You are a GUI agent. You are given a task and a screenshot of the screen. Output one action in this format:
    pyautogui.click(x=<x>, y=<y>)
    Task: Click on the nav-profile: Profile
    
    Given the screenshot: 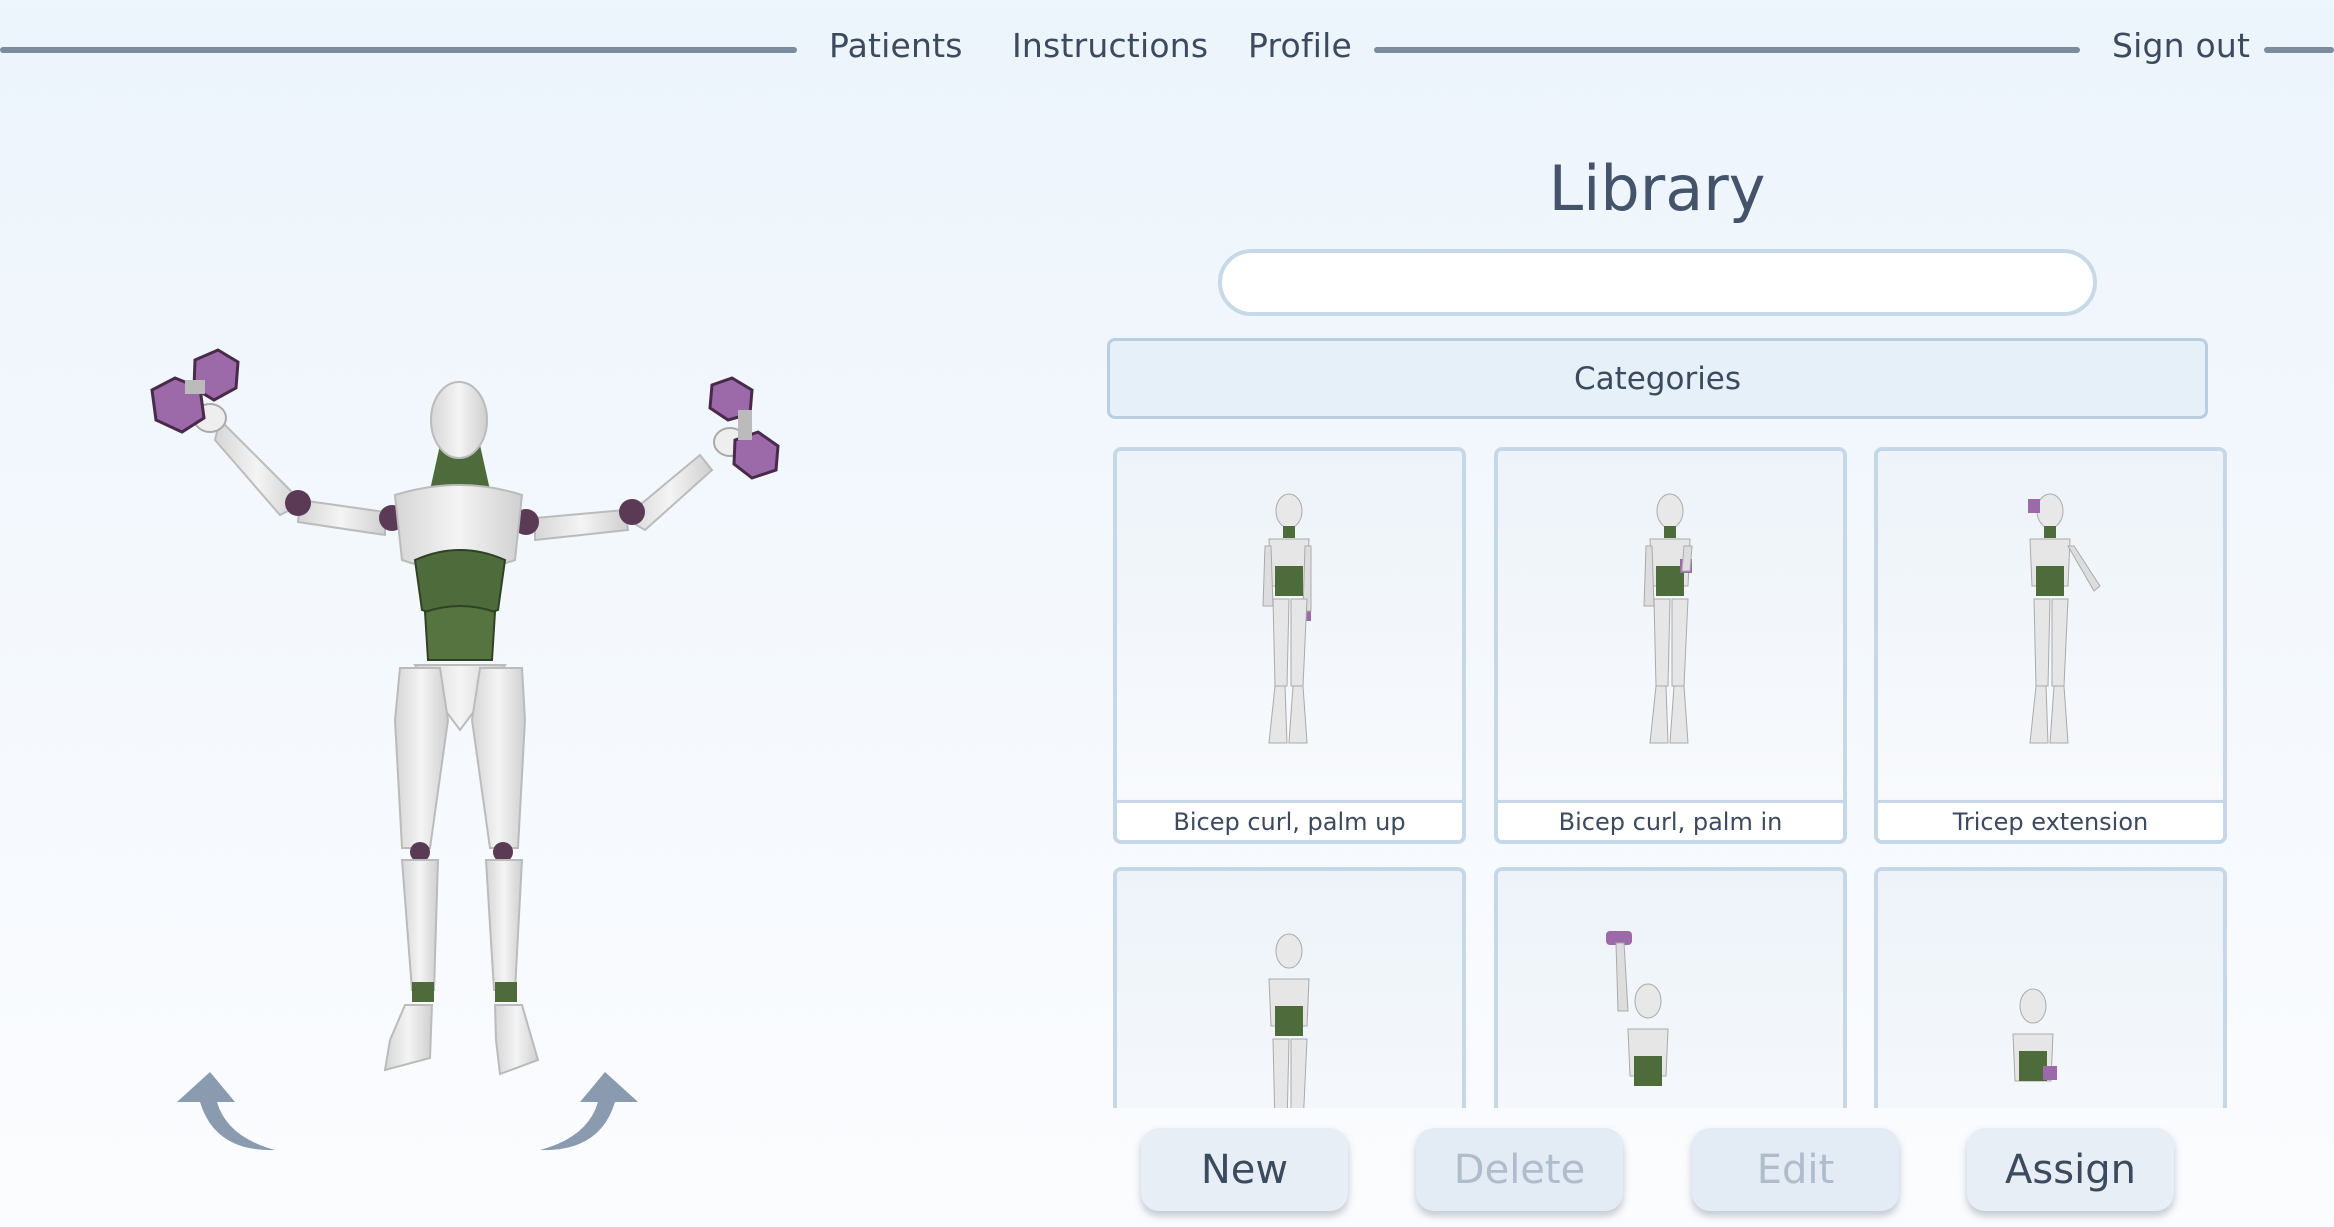 What is the action you would take?
    pyautogui.click(x=1300, y=45)
    